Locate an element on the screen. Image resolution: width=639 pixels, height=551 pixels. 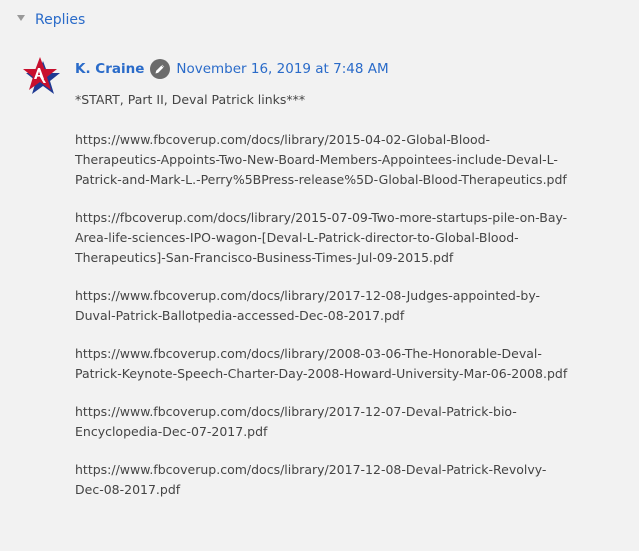
link-text-line: Dec-08-2017.pdf is located at coordinates (128, 489).